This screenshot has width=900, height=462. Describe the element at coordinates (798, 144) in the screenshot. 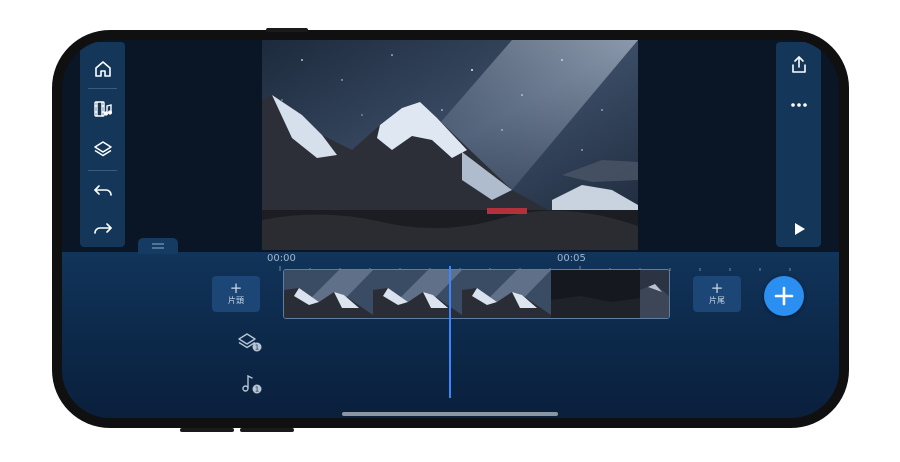

I see `right-toolbar` at that location.